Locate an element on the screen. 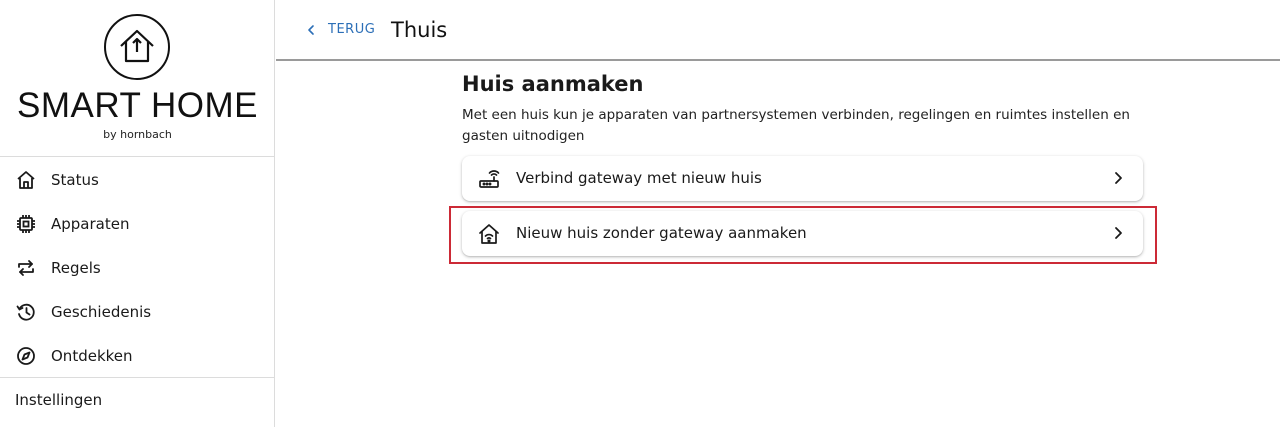  back-label: TERUG is located at coordinates (352, 29).